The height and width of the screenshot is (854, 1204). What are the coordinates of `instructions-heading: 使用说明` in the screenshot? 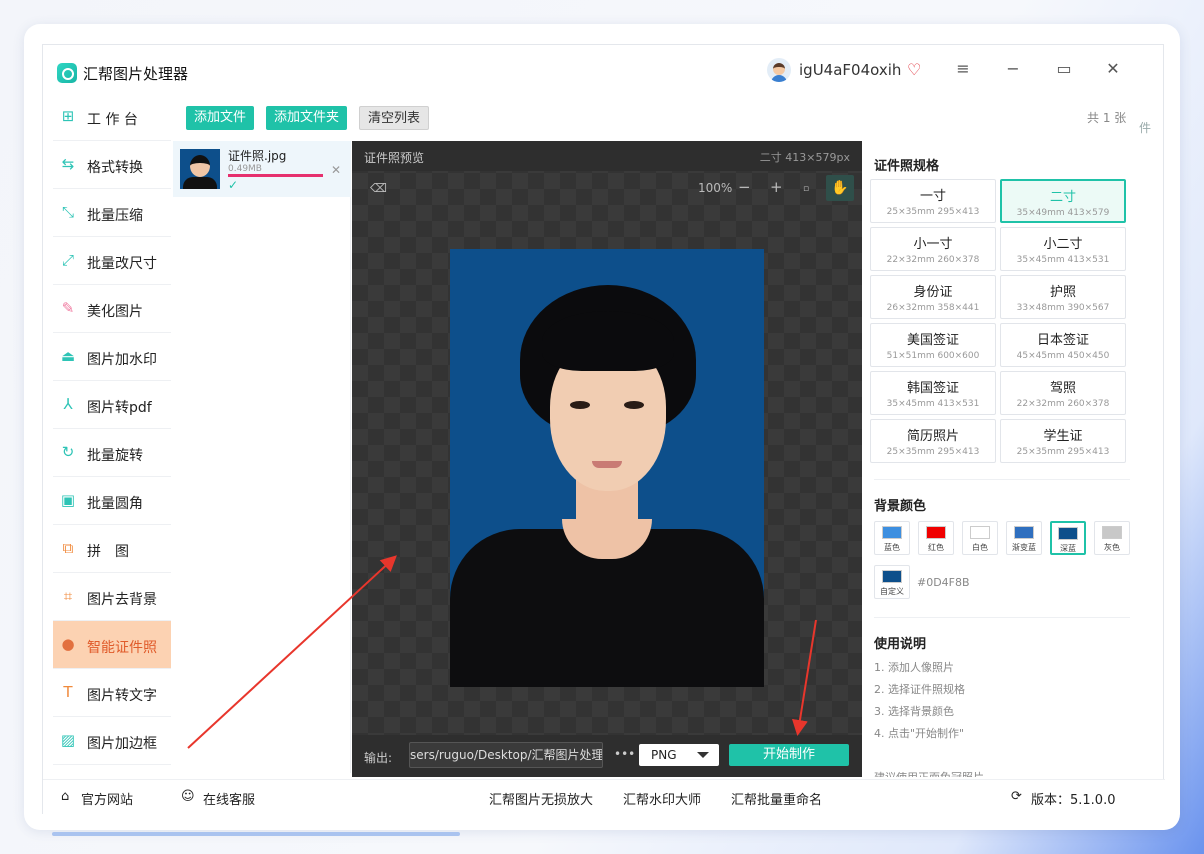 It's located at (900, 644).